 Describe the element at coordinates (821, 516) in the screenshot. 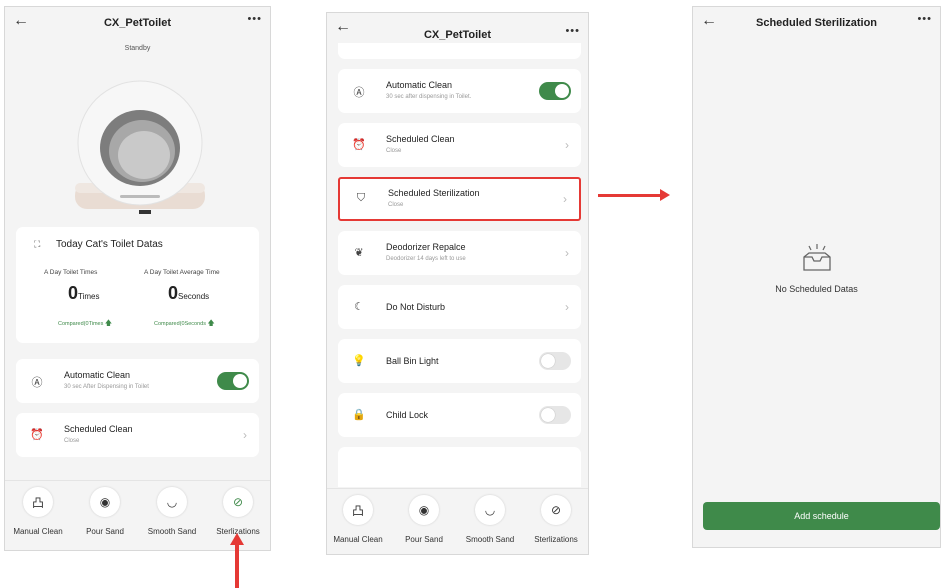

I see `add-schedule-button: Add schedule` at that location.